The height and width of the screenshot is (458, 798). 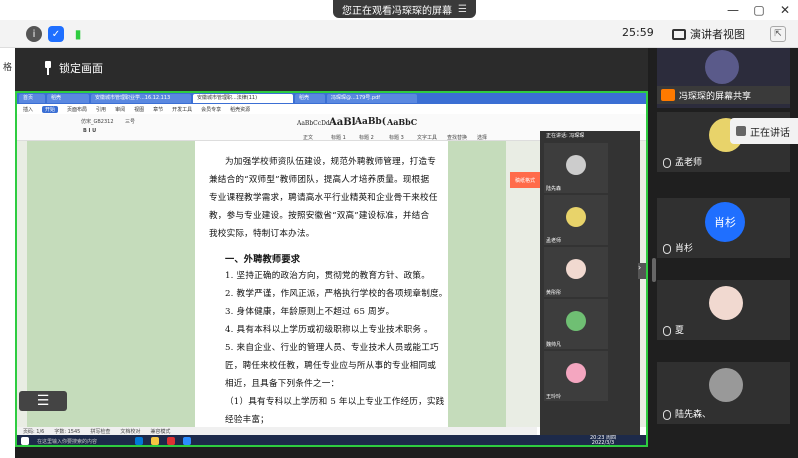 What do you see at coordinates (158, 109) in the screenshot?
I see `menu-chapter: 章节` at bounding box center [158, 109].